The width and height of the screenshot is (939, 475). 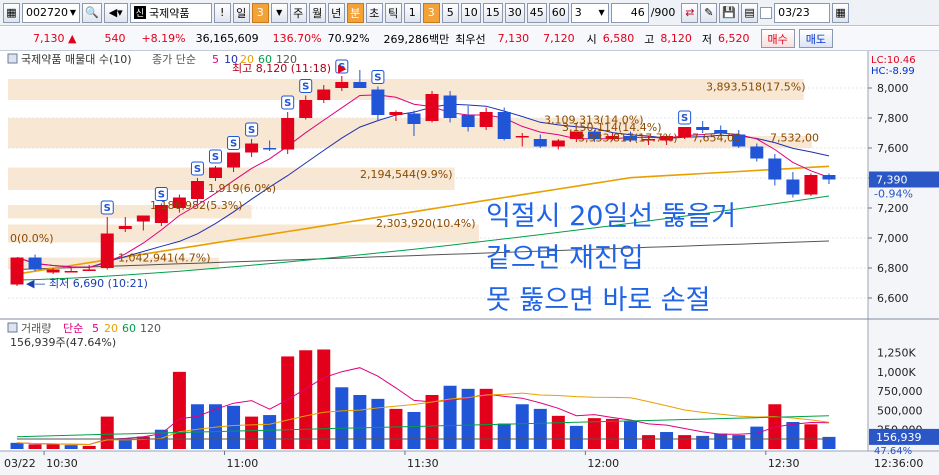 What do you see at coordinates (893, 194) in the screenshot?
I see `current-pct-label: -0.94%` at bounding box center [893, 194].